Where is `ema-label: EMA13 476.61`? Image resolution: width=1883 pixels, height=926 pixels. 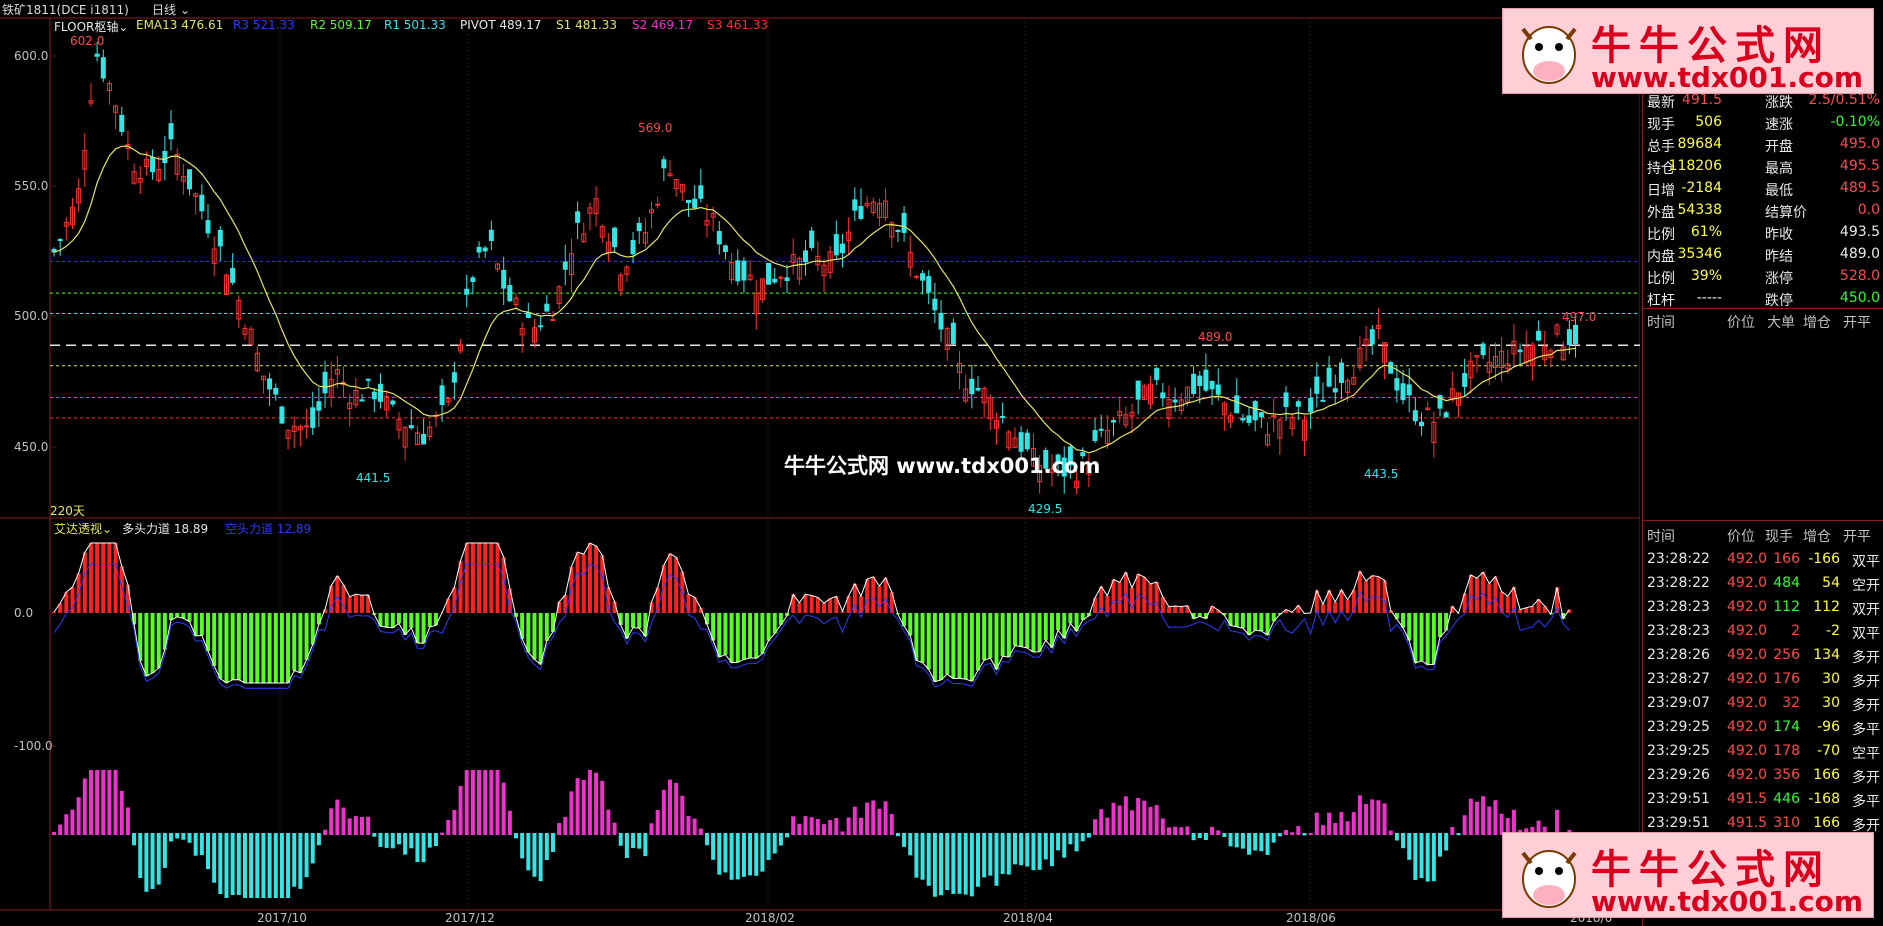 ema-label: EMA13 476.61 is located at coordinates (180, 25).